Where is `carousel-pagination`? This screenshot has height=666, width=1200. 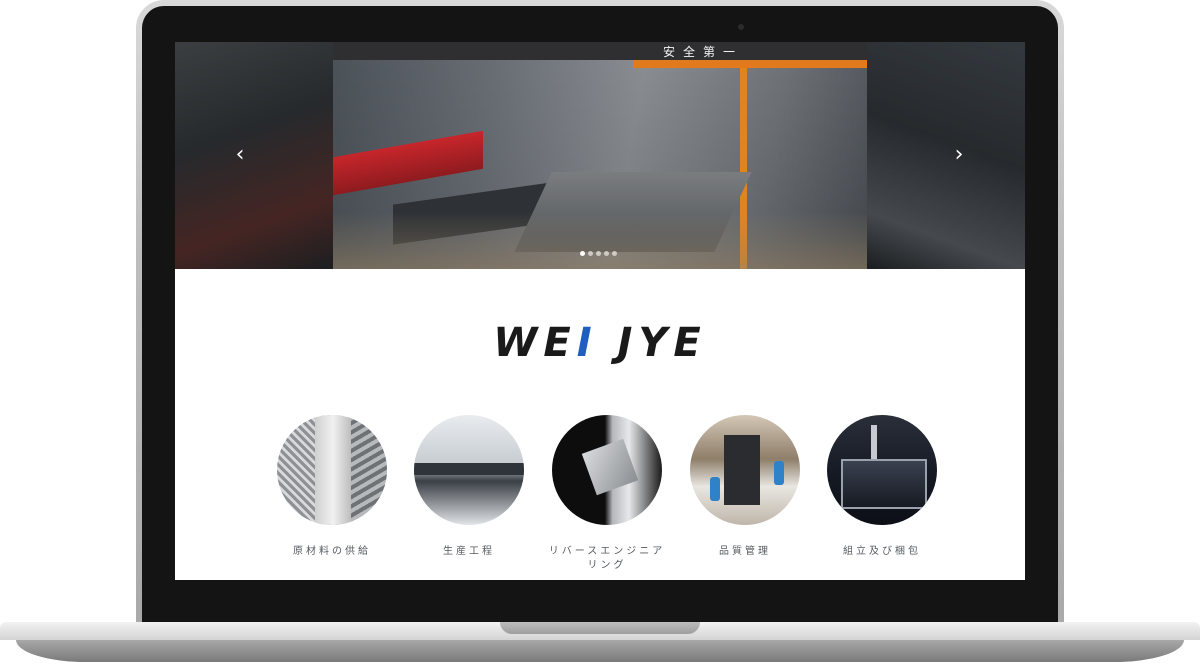 carousel-pagination is located at coordinates (598, 255).